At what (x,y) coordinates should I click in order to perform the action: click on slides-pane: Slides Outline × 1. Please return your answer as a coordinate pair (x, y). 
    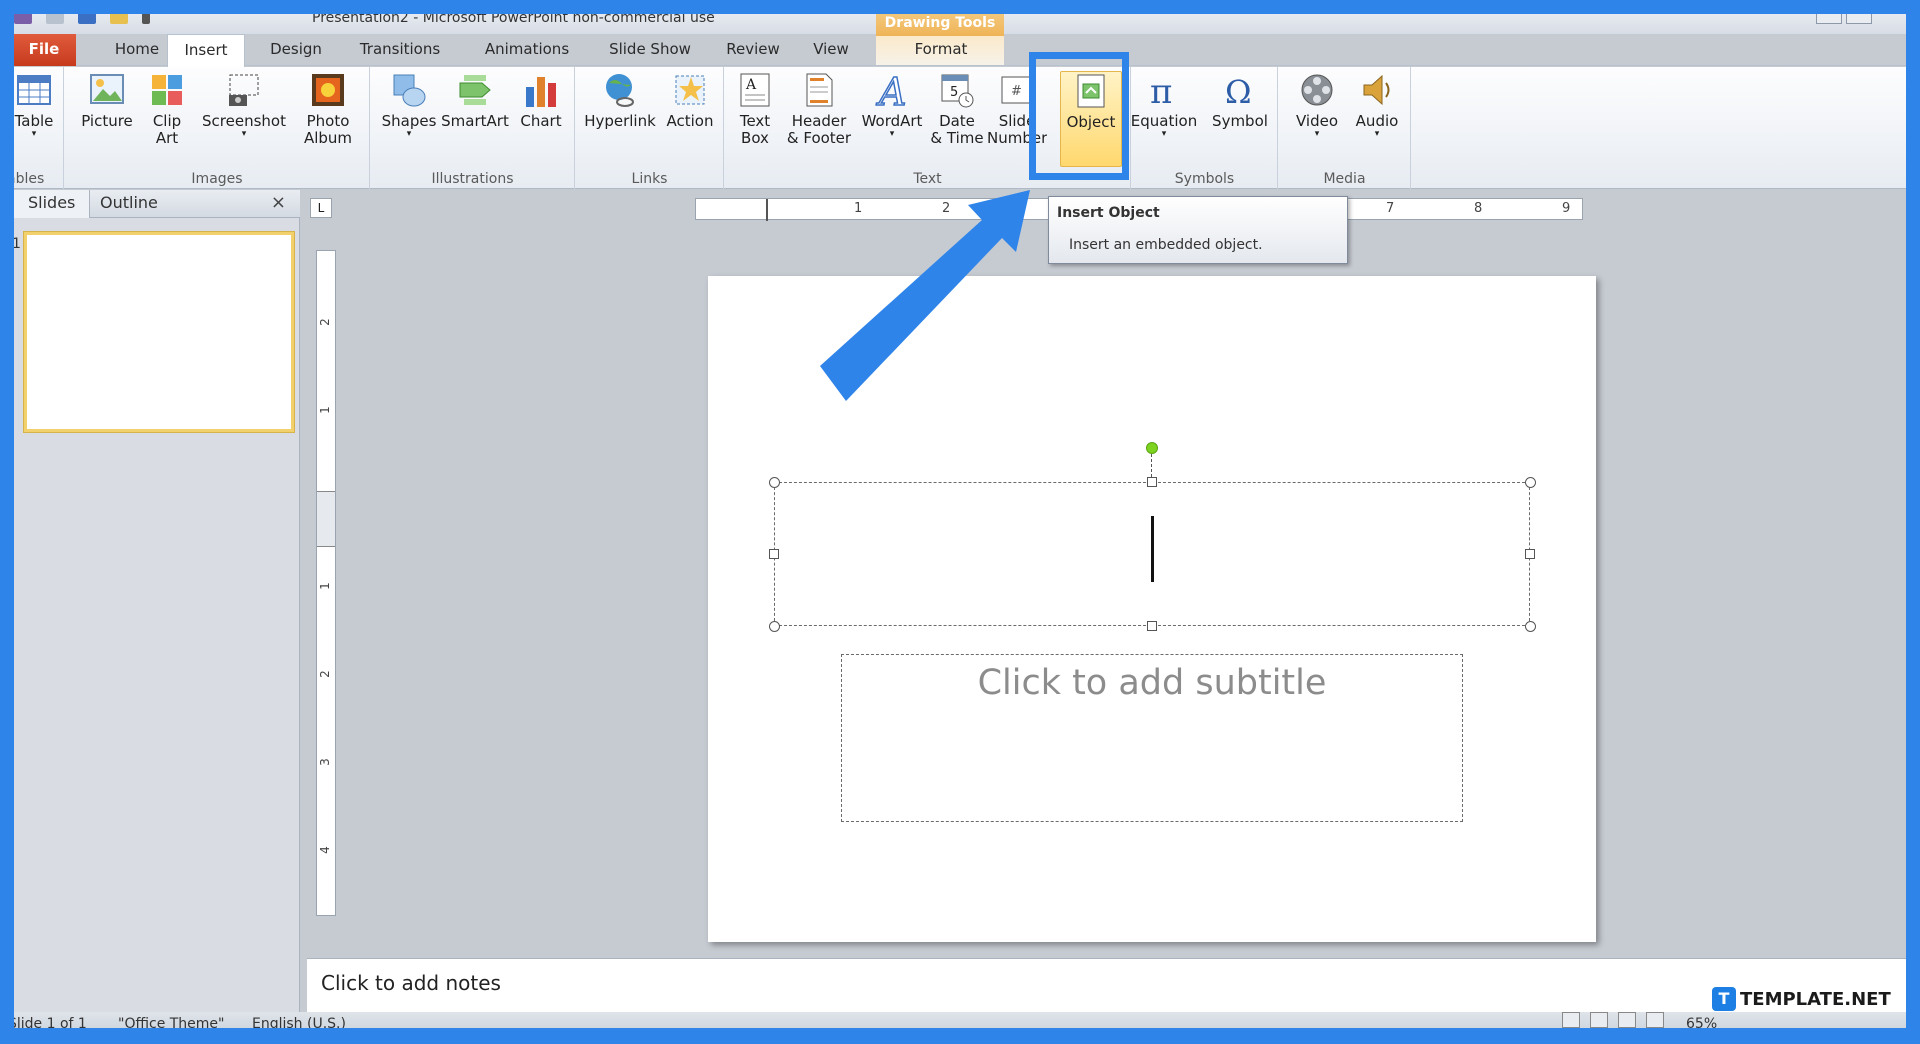
    Looking at the image, I should click on (157, 601).